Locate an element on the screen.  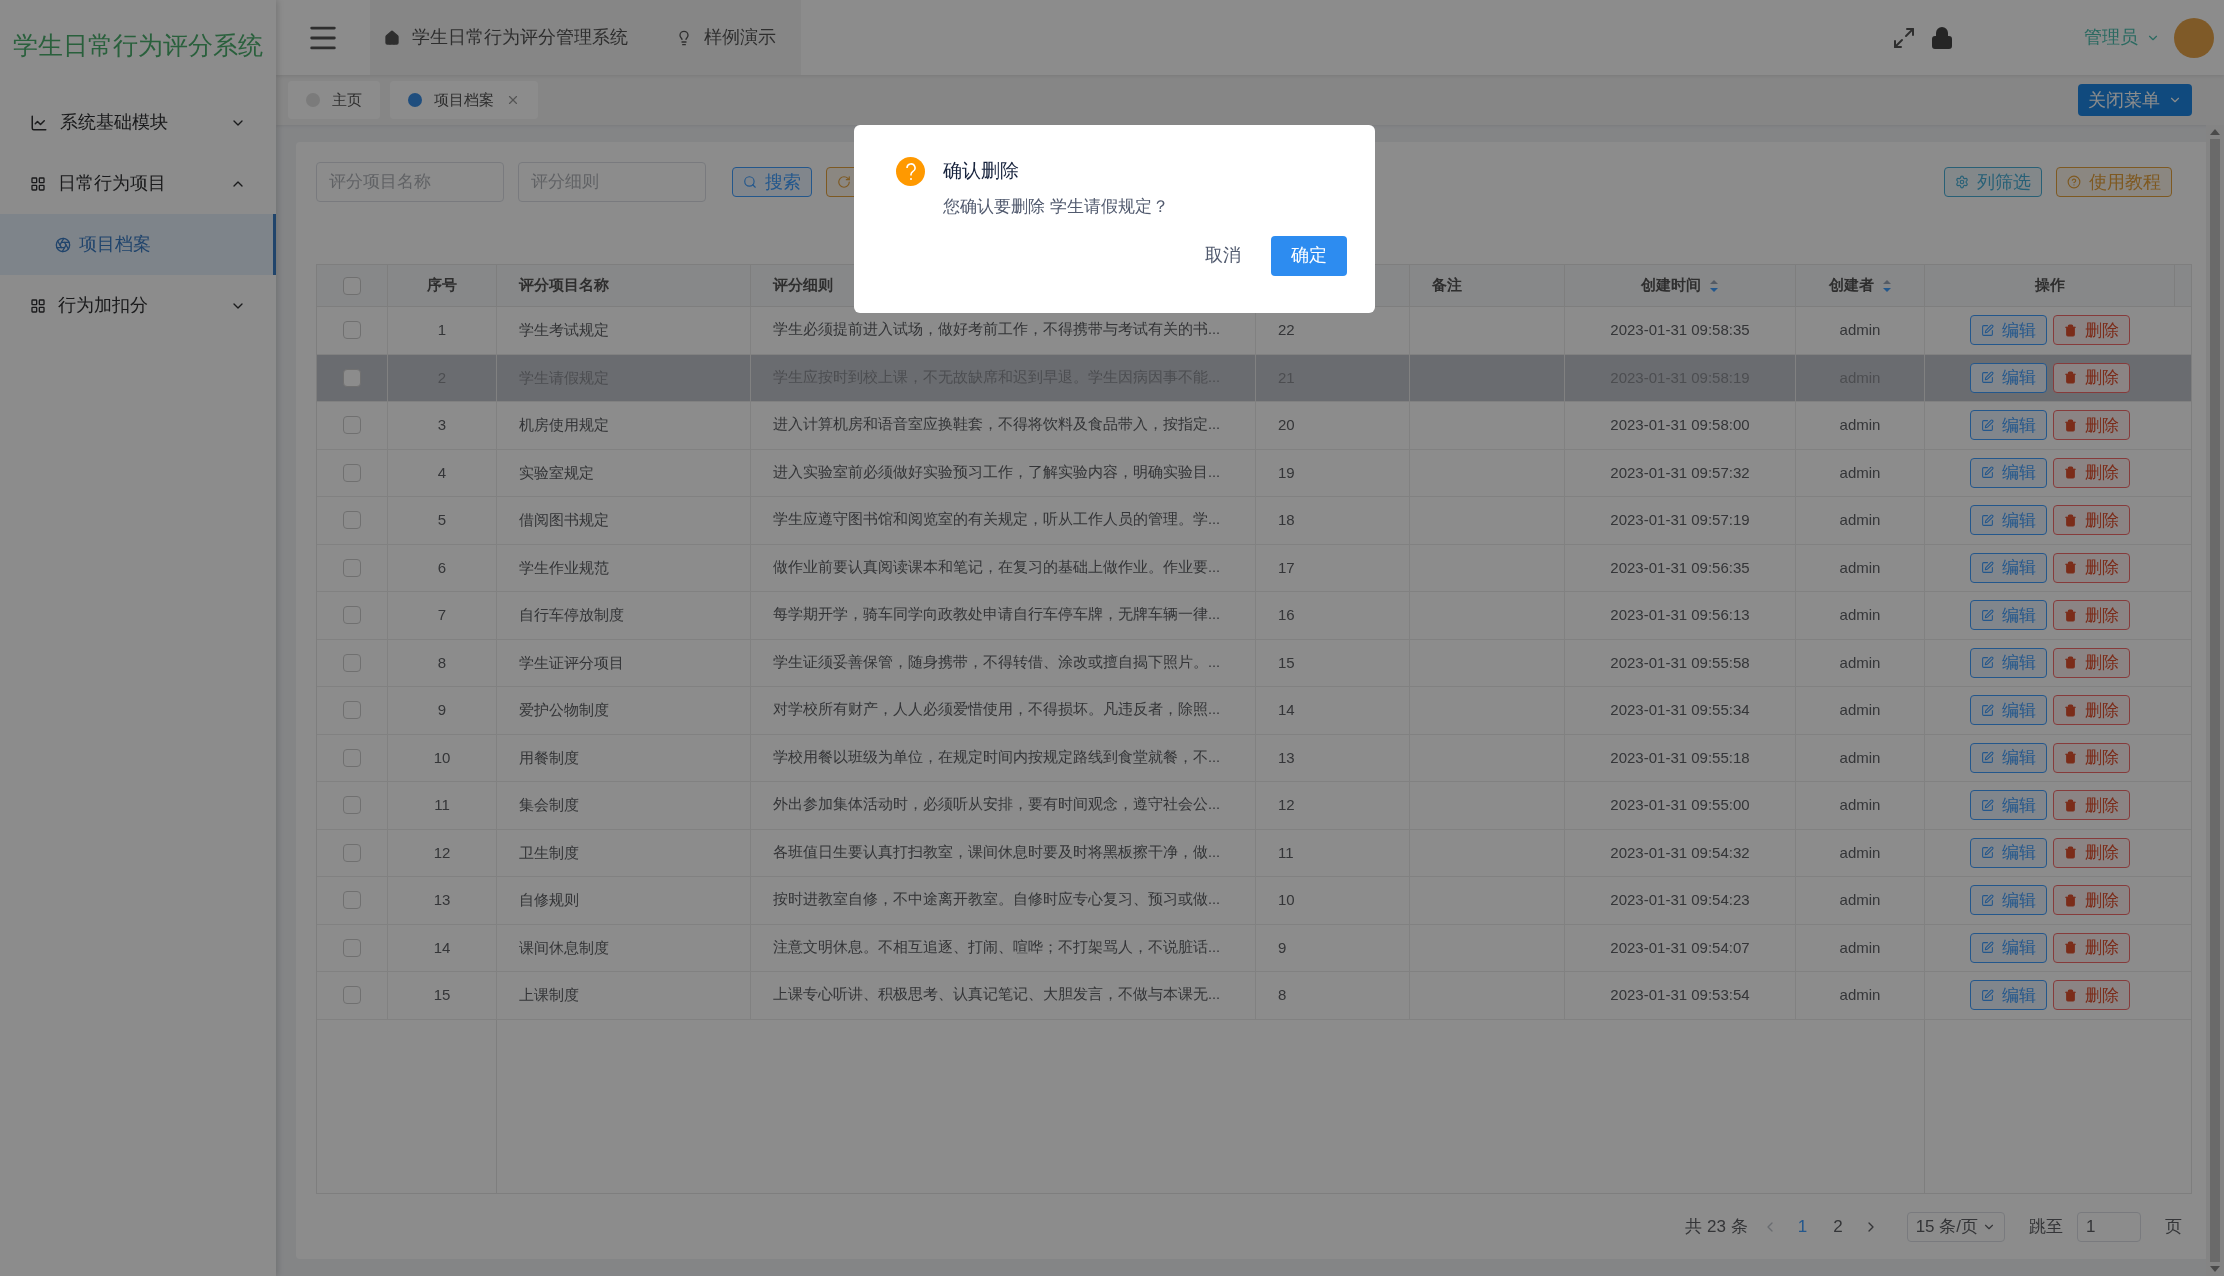
table-row: 1 学生考试规定 学生必须提前进入试场，做好考前工作，不得携带与考试有关的书... 22 2023-01-31 09:58:35 admin 编辑 删除 is located at coordinates (1254, 331).